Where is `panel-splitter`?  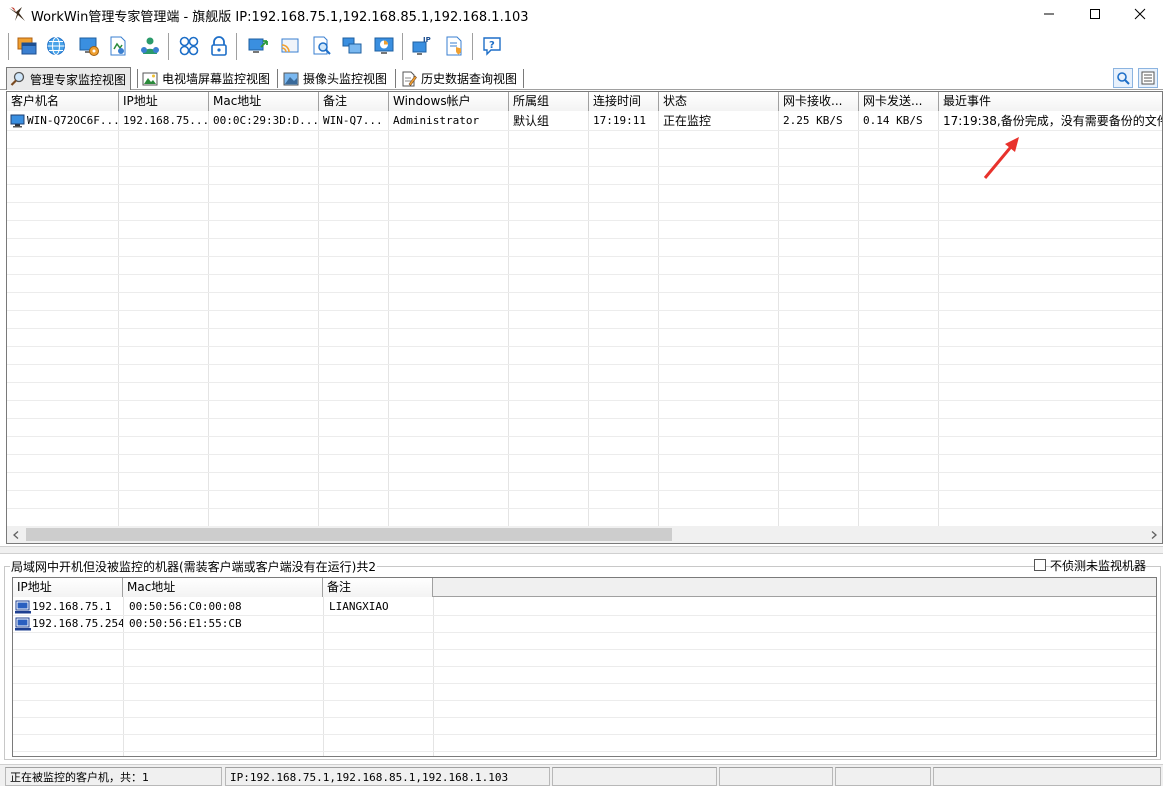
panel-splitter is located at coordinates (581, 550).